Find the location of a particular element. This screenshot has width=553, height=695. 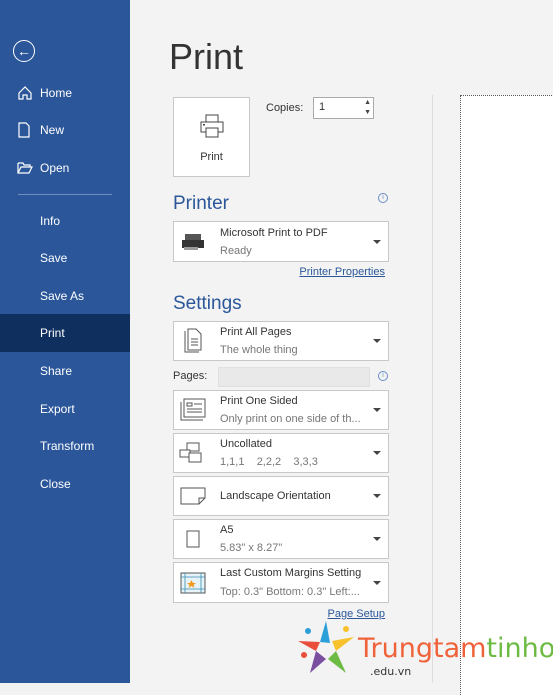

settings-heading: Settings is located at coordinates (207, 303).